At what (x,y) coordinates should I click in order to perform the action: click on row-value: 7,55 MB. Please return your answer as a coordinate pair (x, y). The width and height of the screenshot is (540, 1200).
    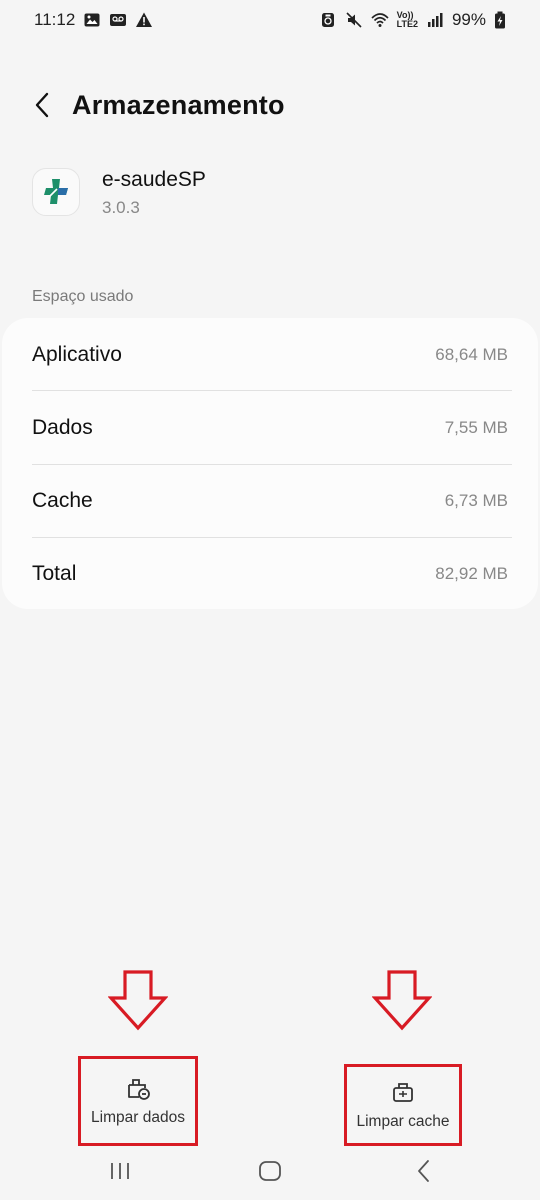
    Looking at the image, I should click on (476, 427).